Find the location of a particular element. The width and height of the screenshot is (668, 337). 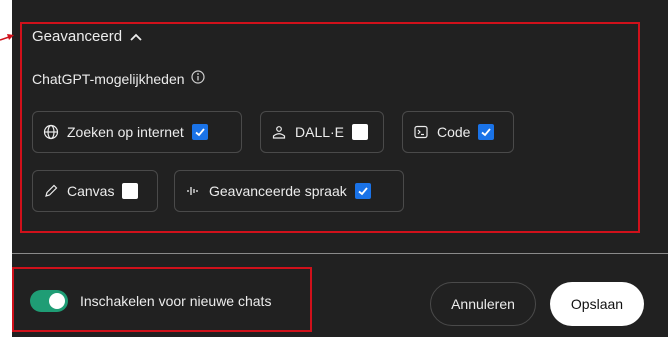

capability-code: Code is located at coordinates (458, 132).